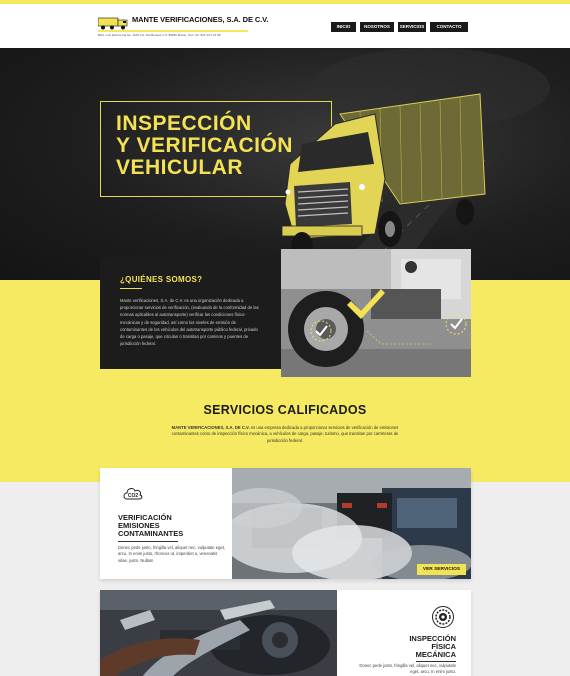 The height and width of the screenshot is (676, 570). What do you see at coordinates (131, 288) in the screenshot?
I see `about-divider` at bounding box center [131, 288].